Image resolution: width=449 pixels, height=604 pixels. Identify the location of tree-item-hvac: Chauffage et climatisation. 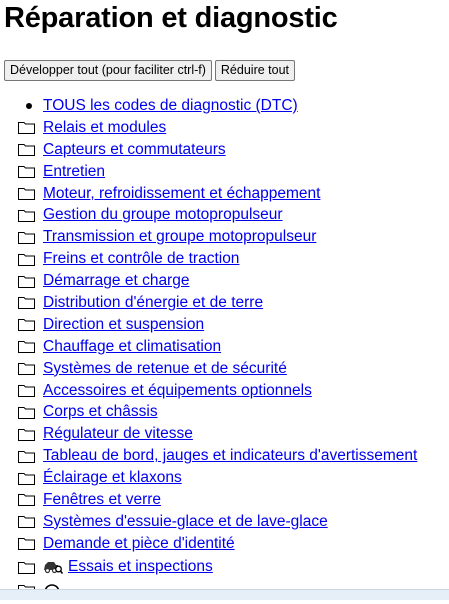
(233, 347).